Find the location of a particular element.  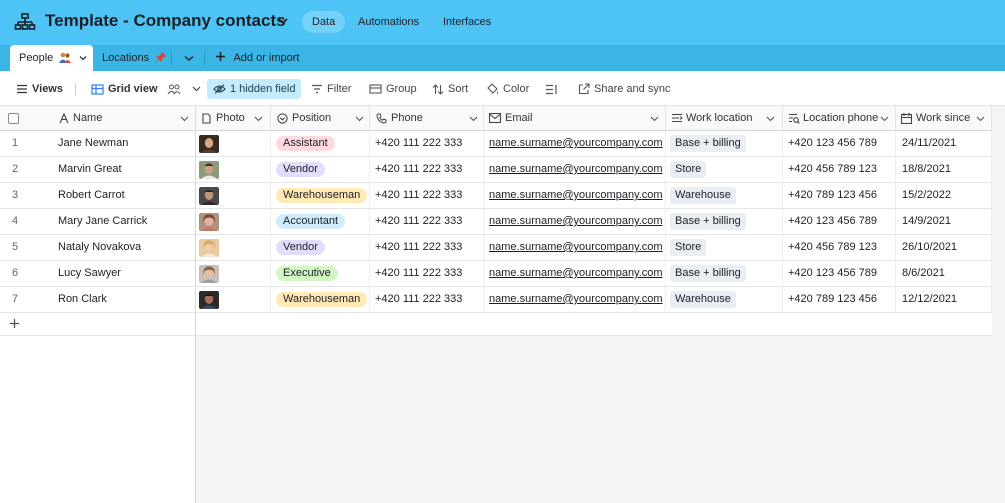

cell-work-since: 24/11/2021 is located at coordinates (944, 143).